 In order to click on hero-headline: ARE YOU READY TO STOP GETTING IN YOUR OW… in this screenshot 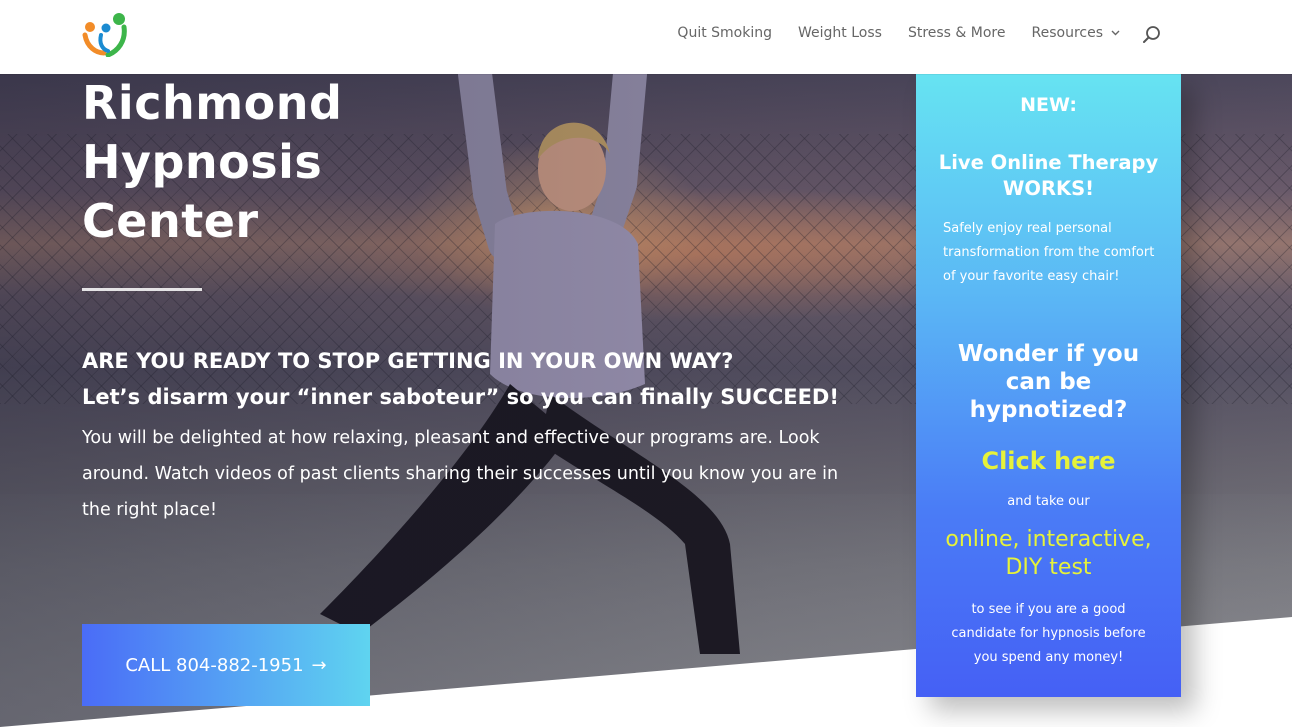, I will do `click(408, 361)`.